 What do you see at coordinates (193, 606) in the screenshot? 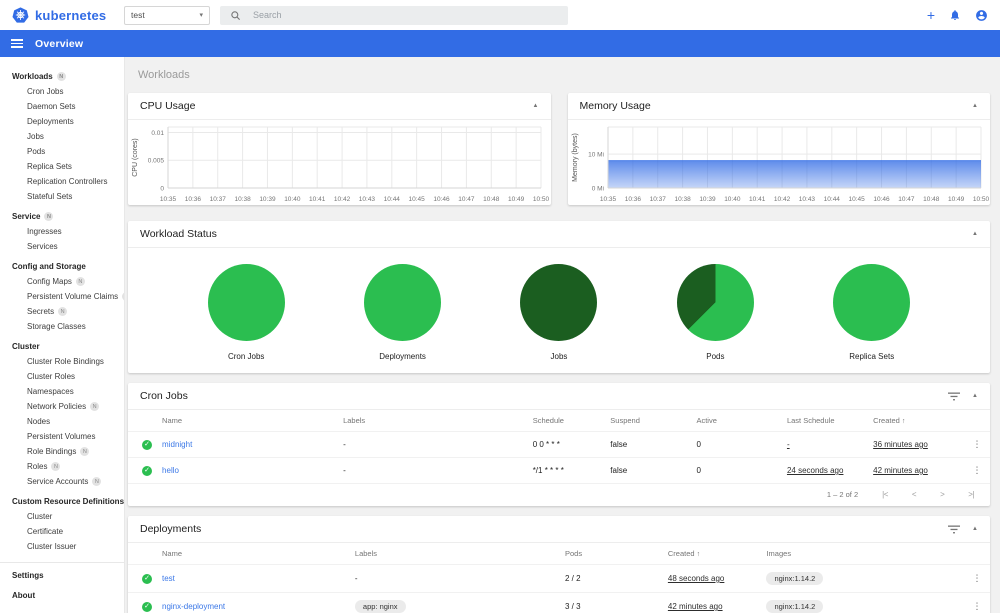
I see `deployment-name-link: nginx-deployment` at bounding box center [193, 606].